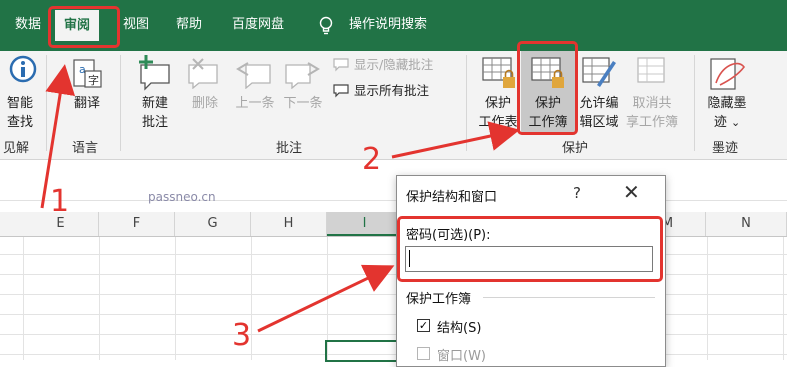 The image size is (787, 367). What do you see at coordinates (393, 180) in the screenshot?
I see `formula-bar-area` at bounding box center [393, 180].